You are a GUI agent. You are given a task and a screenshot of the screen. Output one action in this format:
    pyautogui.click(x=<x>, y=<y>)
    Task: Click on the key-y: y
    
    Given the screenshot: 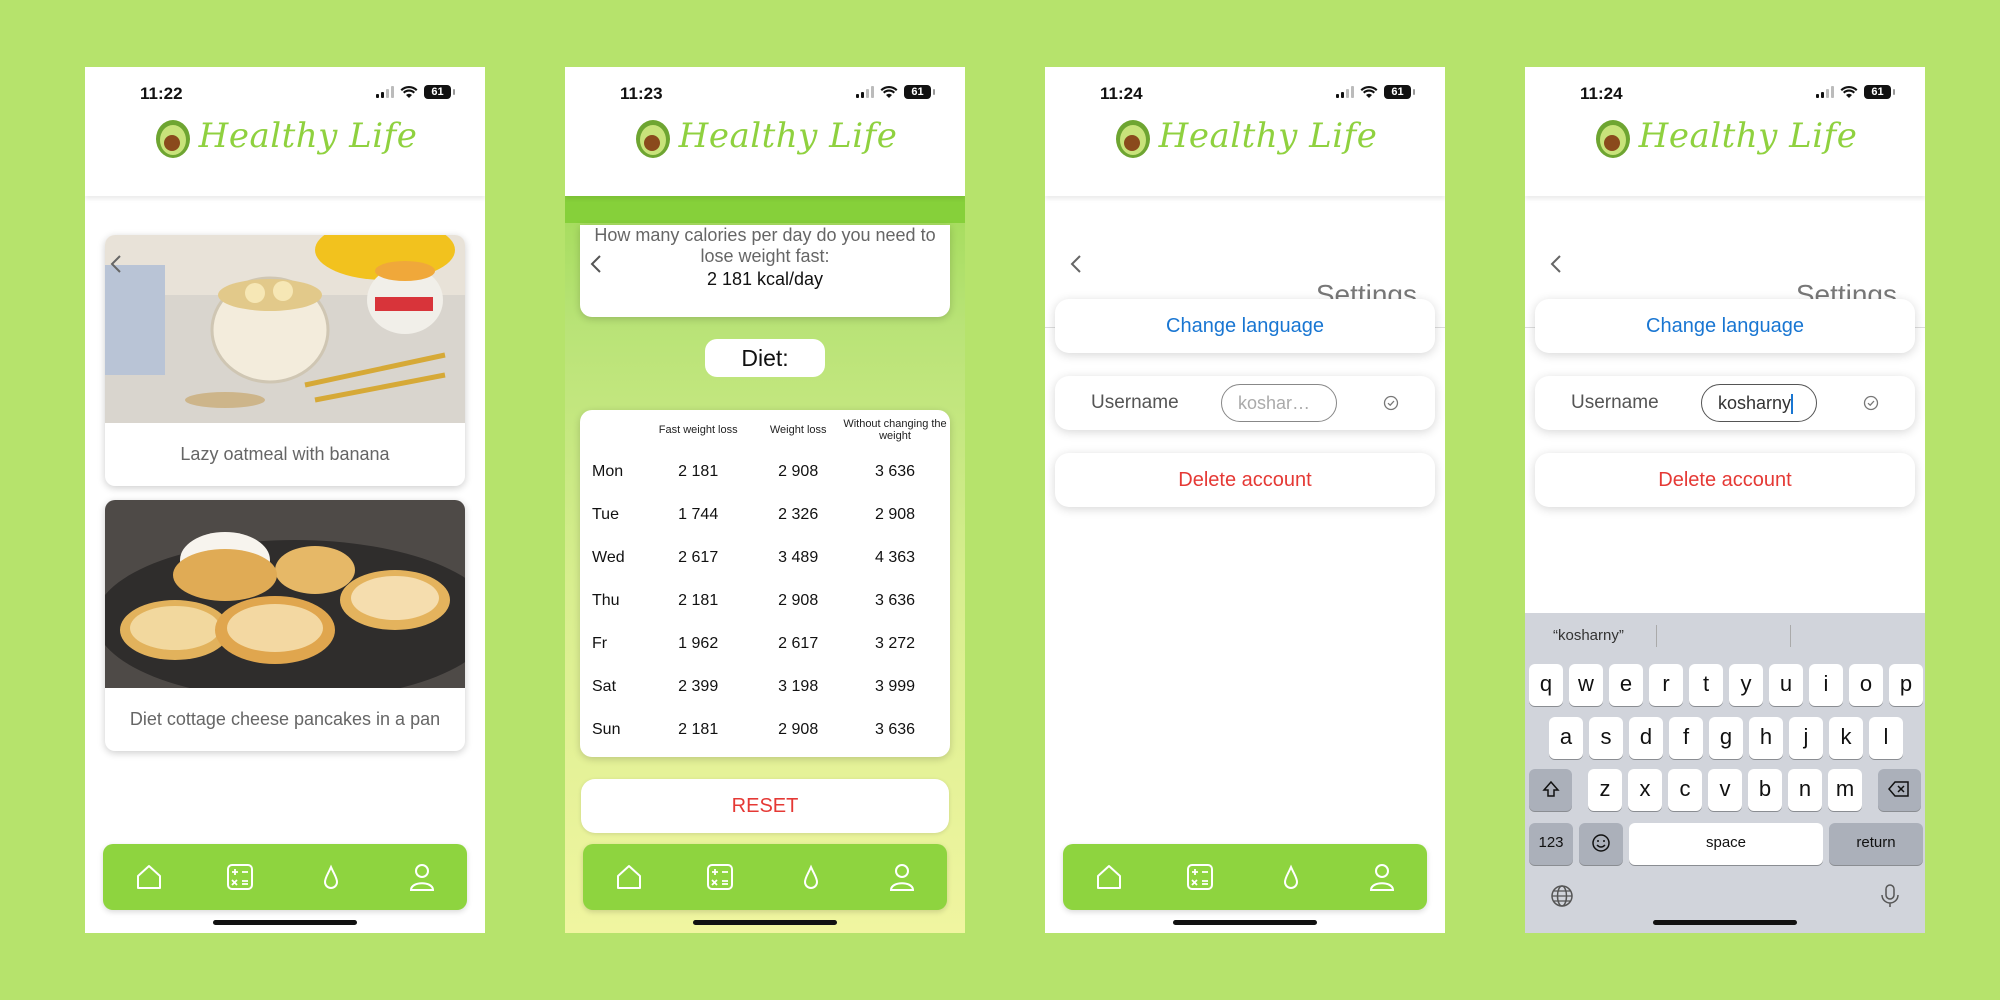 What is the action you would take?
    pyautogui.click(x=1746, y=685)
    